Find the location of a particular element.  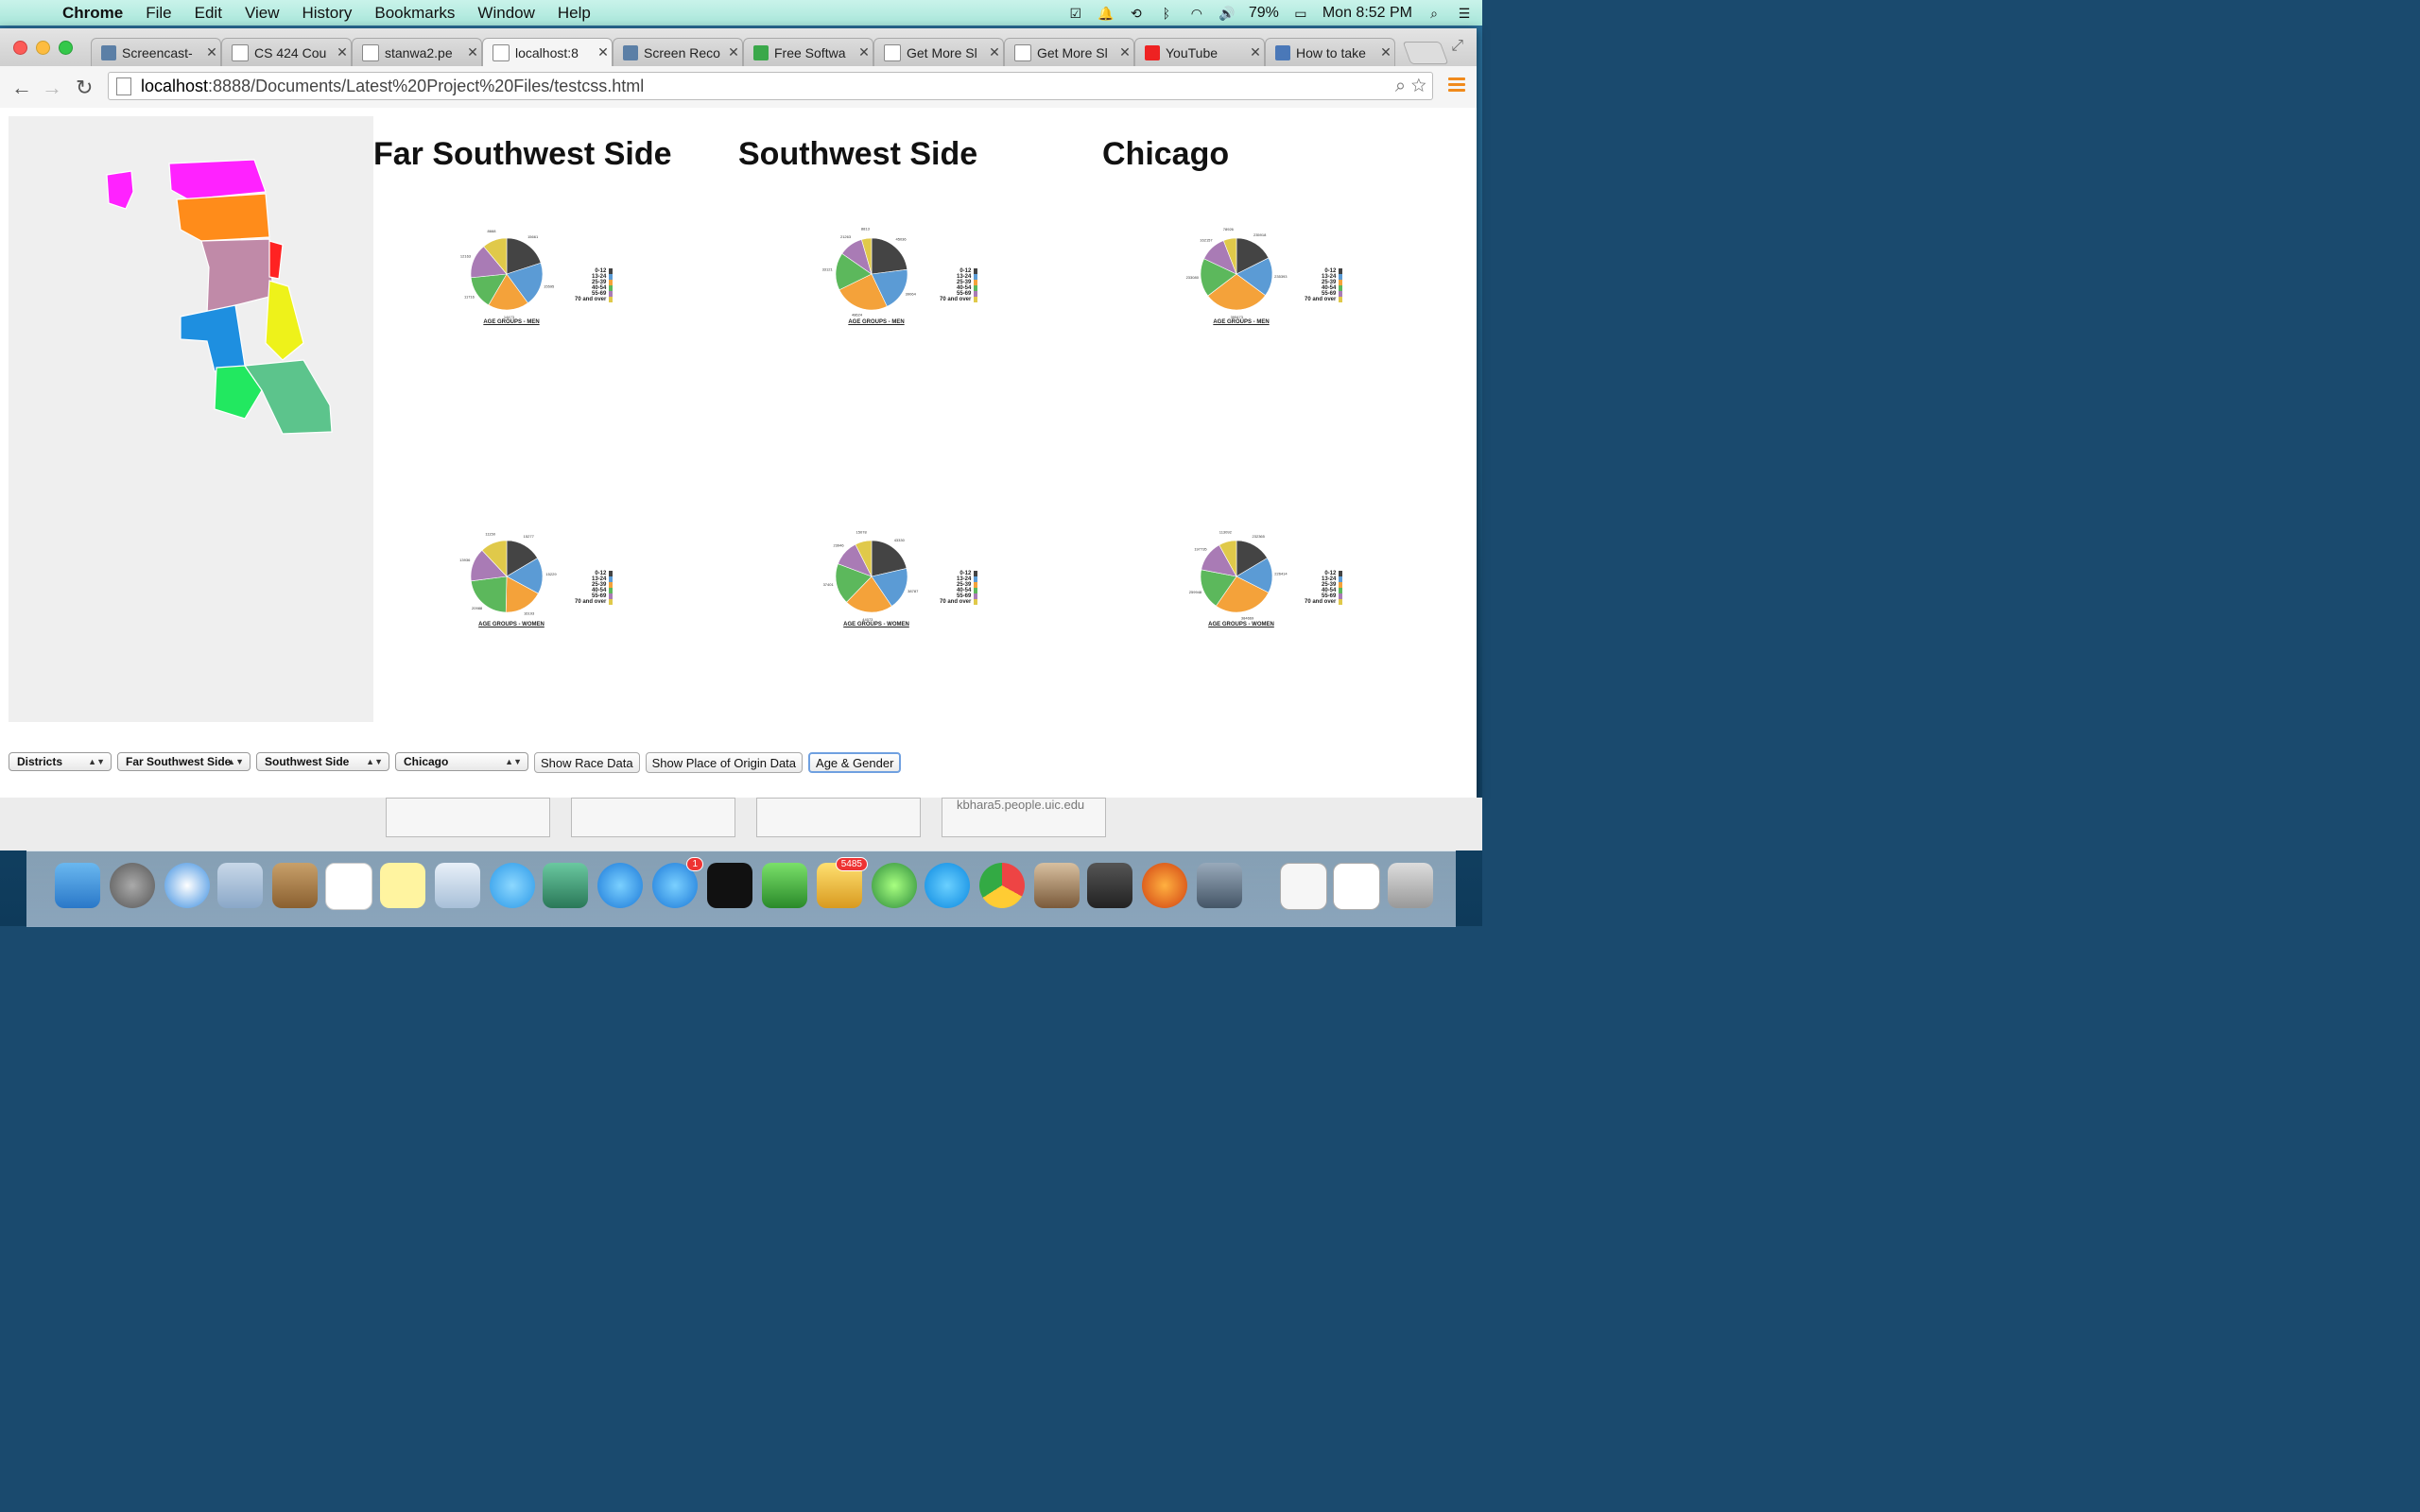

legend-label: 70 and over is located at coordinates (956, 602).